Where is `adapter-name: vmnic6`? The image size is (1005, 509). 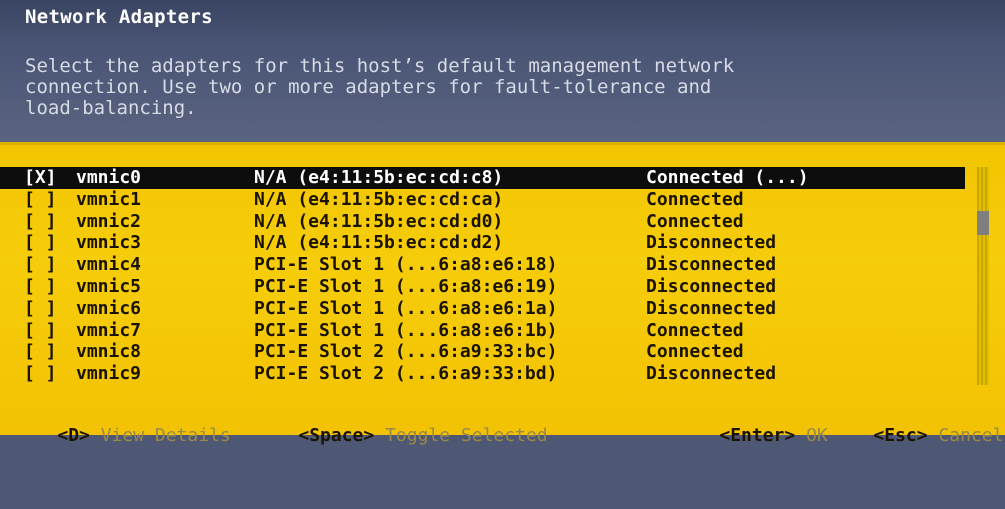 adapter-name: vmnic6 is located at coordinates (109, 308).